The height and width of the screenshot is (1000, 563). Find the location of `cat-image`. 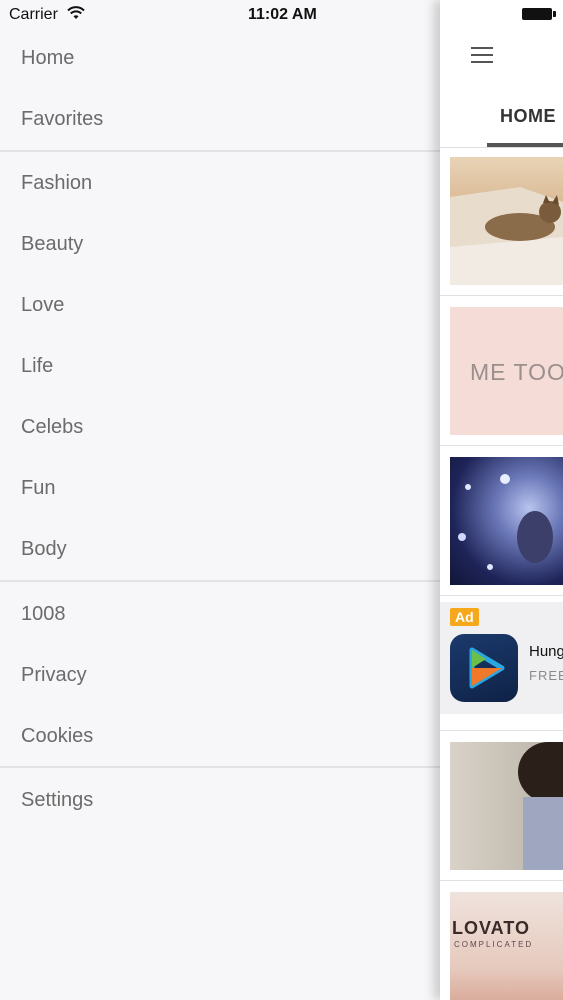

cat-image is located at coordinates (506, 236).